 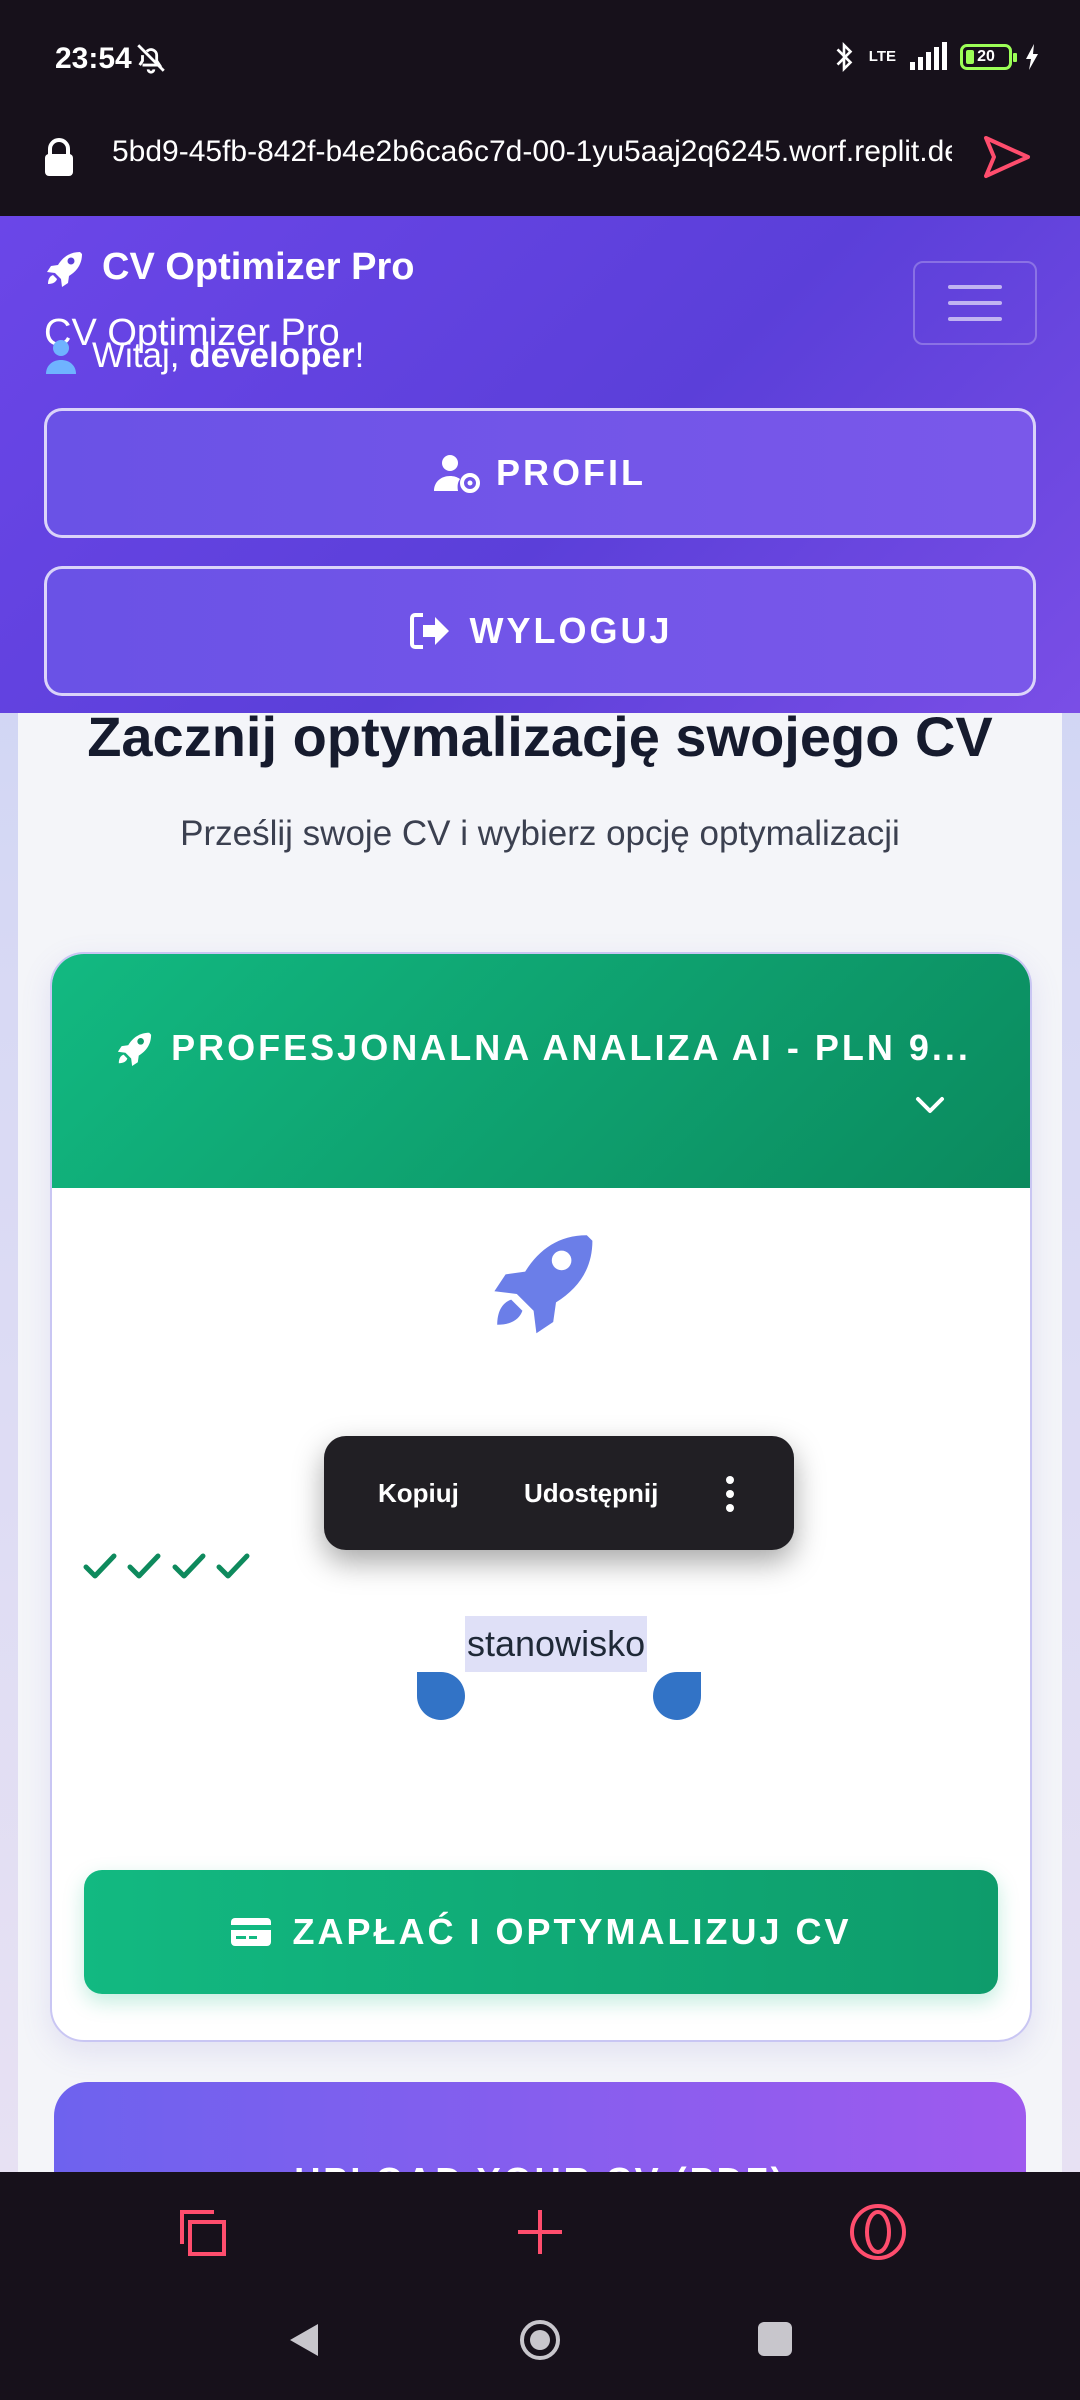 I want to click on opera-menu-icon, so click(x=878, y=2232).